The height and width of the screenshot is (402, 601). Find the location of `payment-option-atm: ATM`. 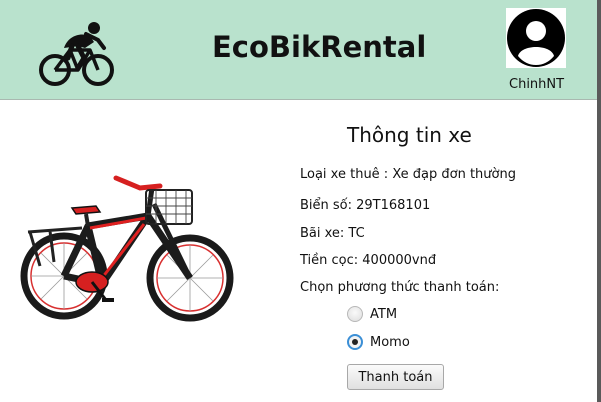

payment-option-atm: ATM is located at coordinates (372, 314).